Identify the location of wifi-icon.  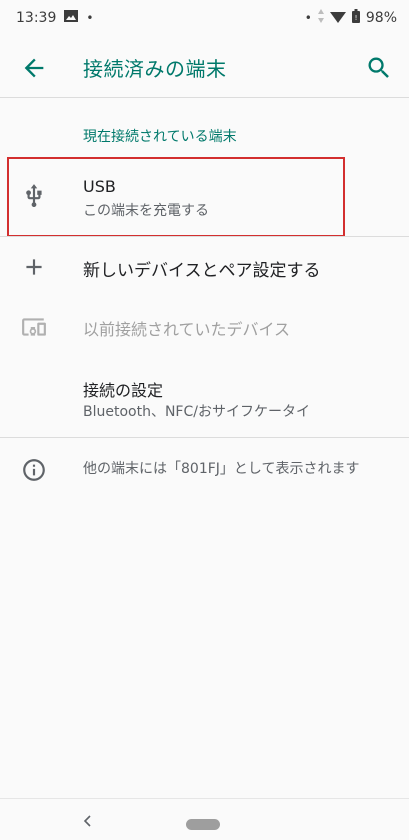
(337, 18).